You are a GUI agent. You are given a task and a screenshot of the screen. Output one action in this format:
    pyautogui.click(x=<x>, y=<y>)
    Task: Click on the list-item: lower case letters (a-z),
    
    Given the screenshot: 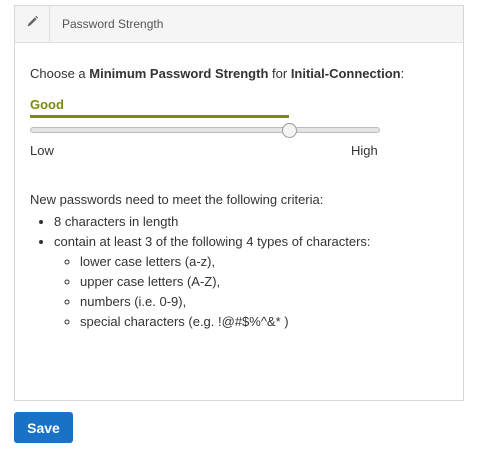 What is the action you would take?
    pyautogui.click(x=225, y=262)
    